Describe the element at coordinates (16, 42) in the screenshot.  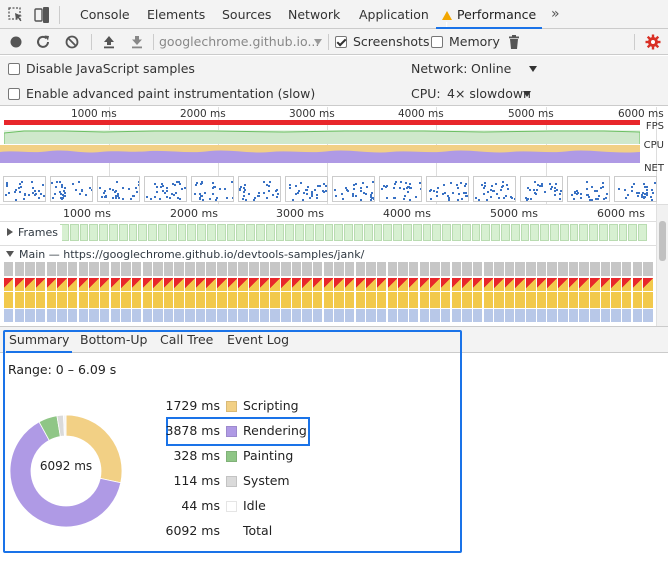
I see `record-icon` at that location.